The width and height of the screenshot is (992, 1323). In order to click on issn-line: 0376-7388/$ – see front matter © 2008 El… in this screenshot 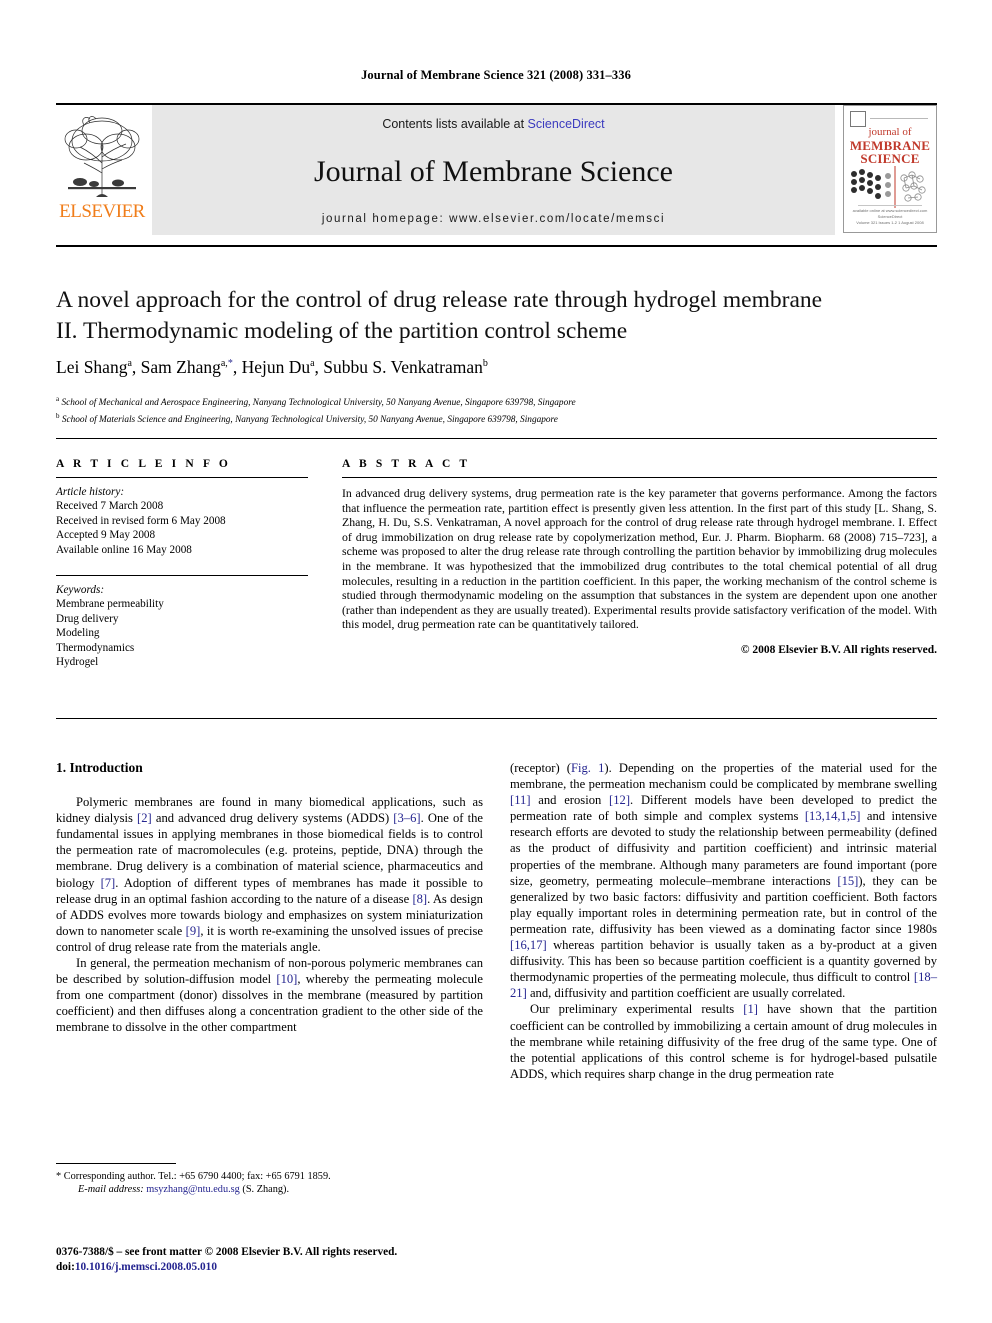, I will do `click(227, 1252)`.